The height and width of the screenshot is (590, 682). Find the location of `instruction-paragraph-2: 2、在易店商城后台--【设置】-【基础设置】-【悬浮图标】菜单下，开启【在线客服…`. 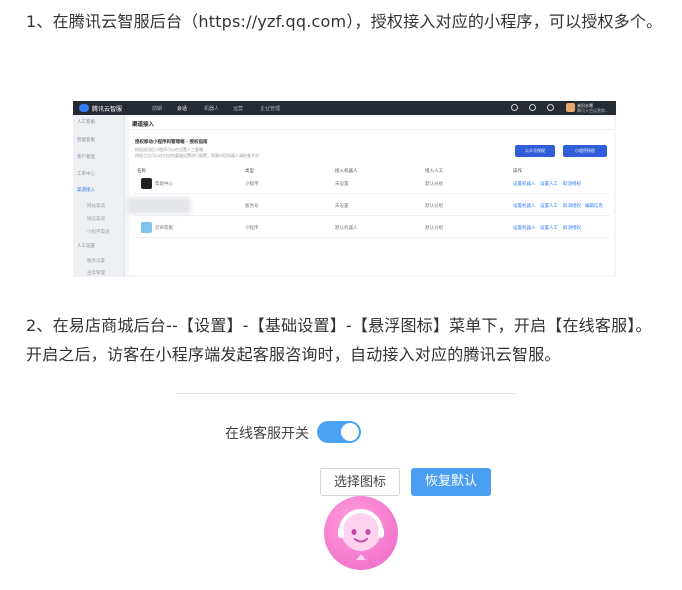

instruction-paragraph-2: 2、在易店商城后台--【设置】-【基础设置】-【悬浮图标】菜单下，开启【在线客服… is located at coordinates (339, 340).